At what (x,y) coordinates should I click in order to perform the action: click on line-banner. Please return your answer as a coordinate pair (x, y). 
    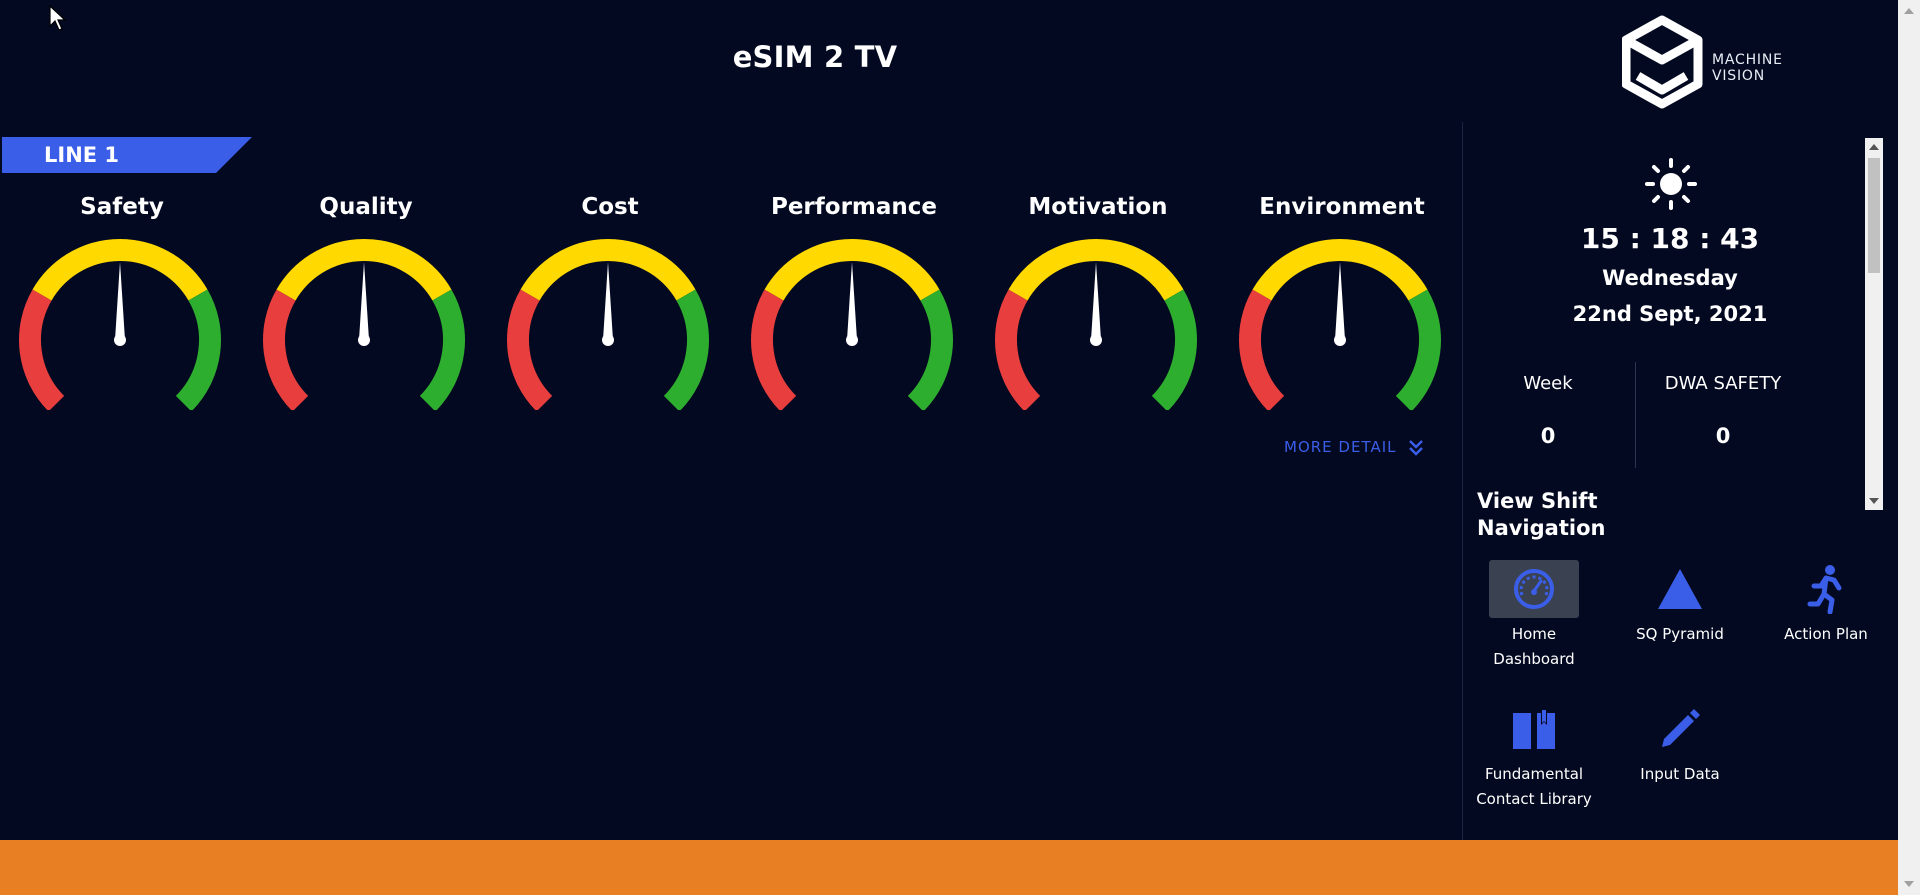
    Looking at the image, I should click on (127, 155).